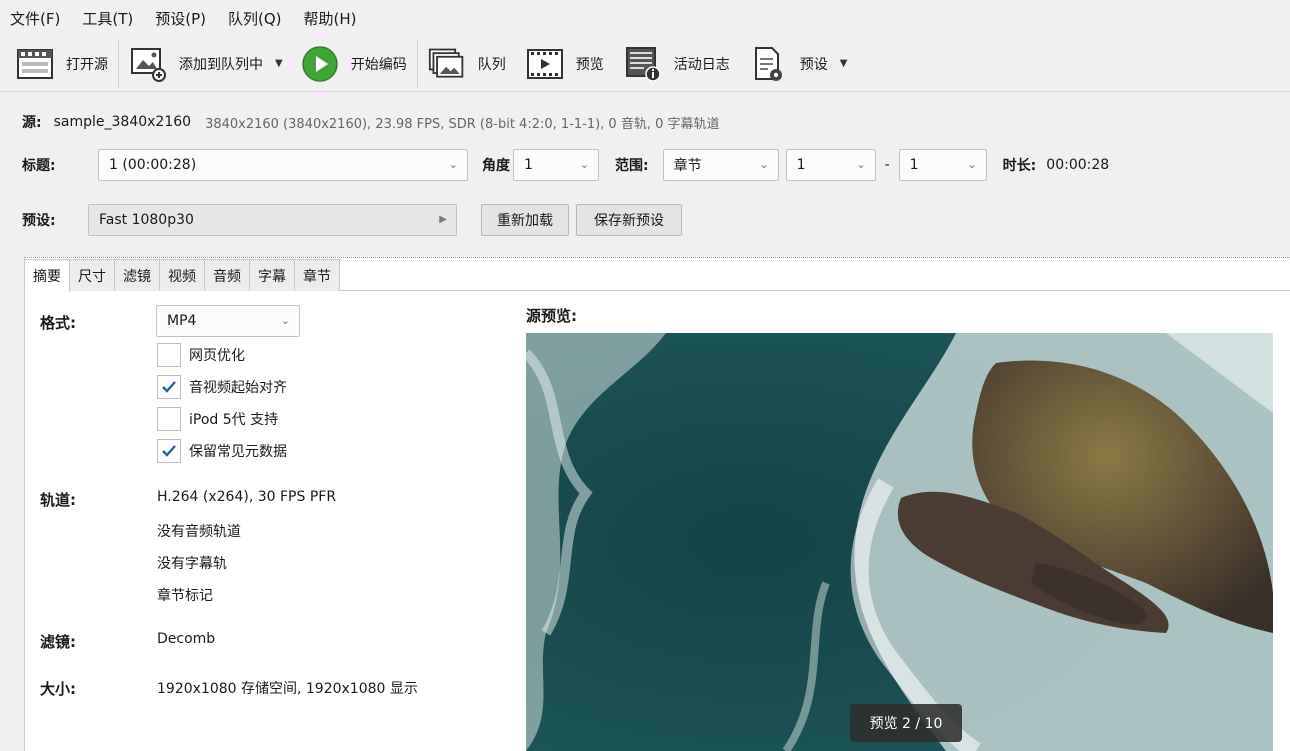 The width and height of the screenshot is (1290, 751). I want to click on tab-strip: 摘要 尺寸 滤镜 视频 音频 字幕 章节, so click(182, 275).